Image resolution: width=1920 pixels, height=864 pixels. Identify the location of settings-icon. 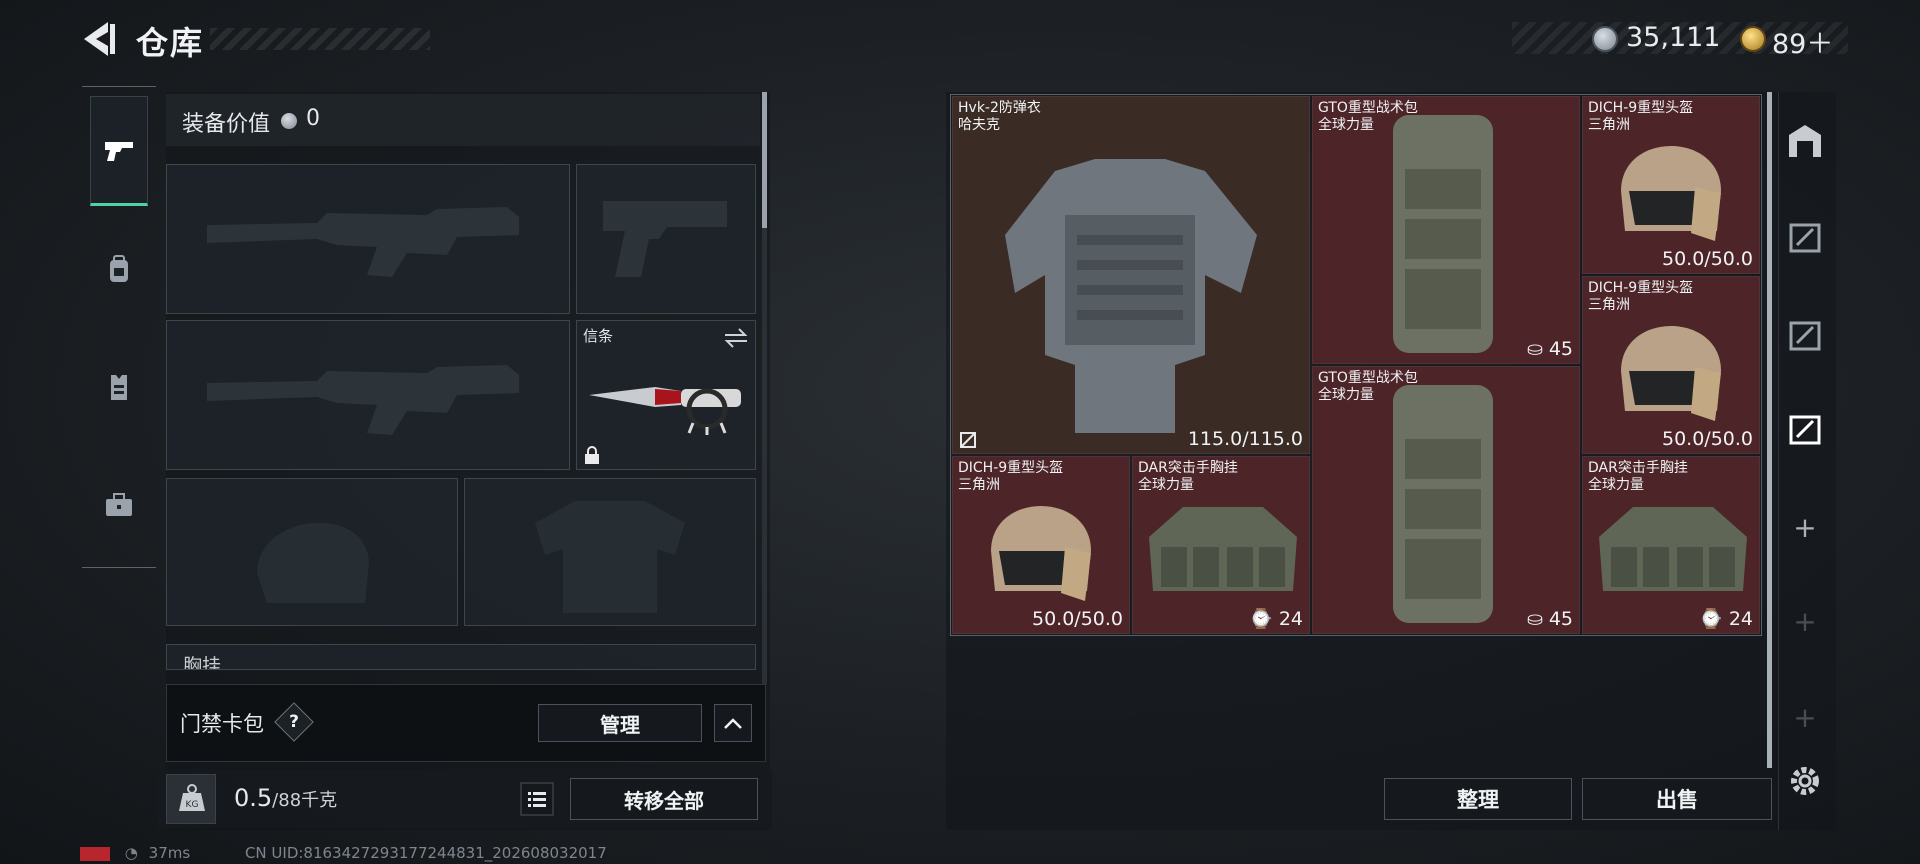
(1805, 781).